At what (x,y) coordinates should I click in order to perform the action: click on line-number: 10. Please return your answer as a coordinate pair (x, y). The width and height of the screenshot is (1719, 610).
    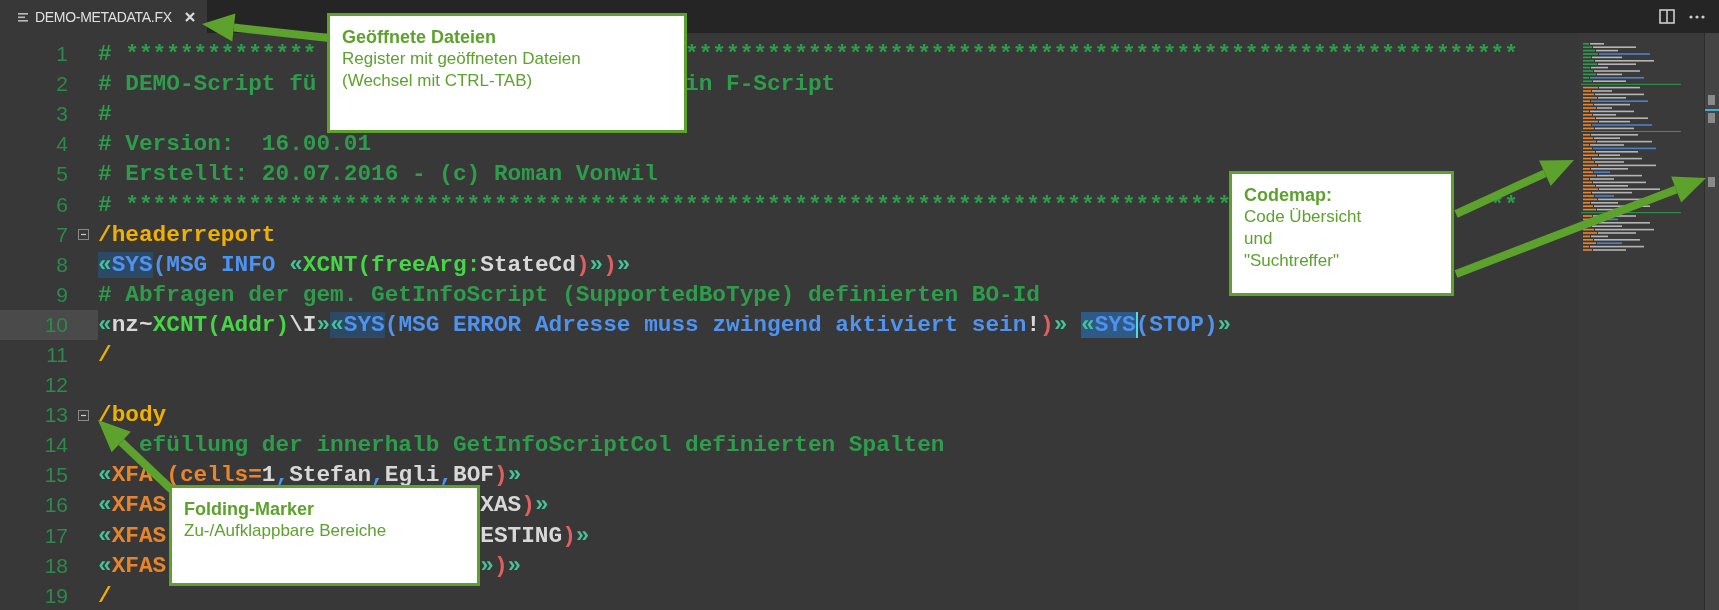
    Looking at the image, I should click on (55, 324).